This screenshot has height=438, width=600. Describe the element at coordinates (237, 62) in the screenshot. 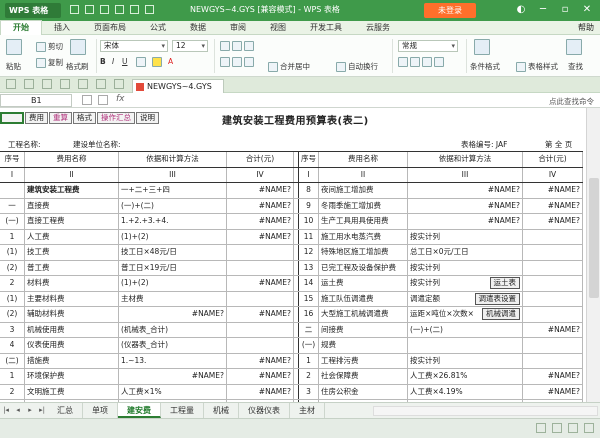

I see `outdent-icon` at that location.